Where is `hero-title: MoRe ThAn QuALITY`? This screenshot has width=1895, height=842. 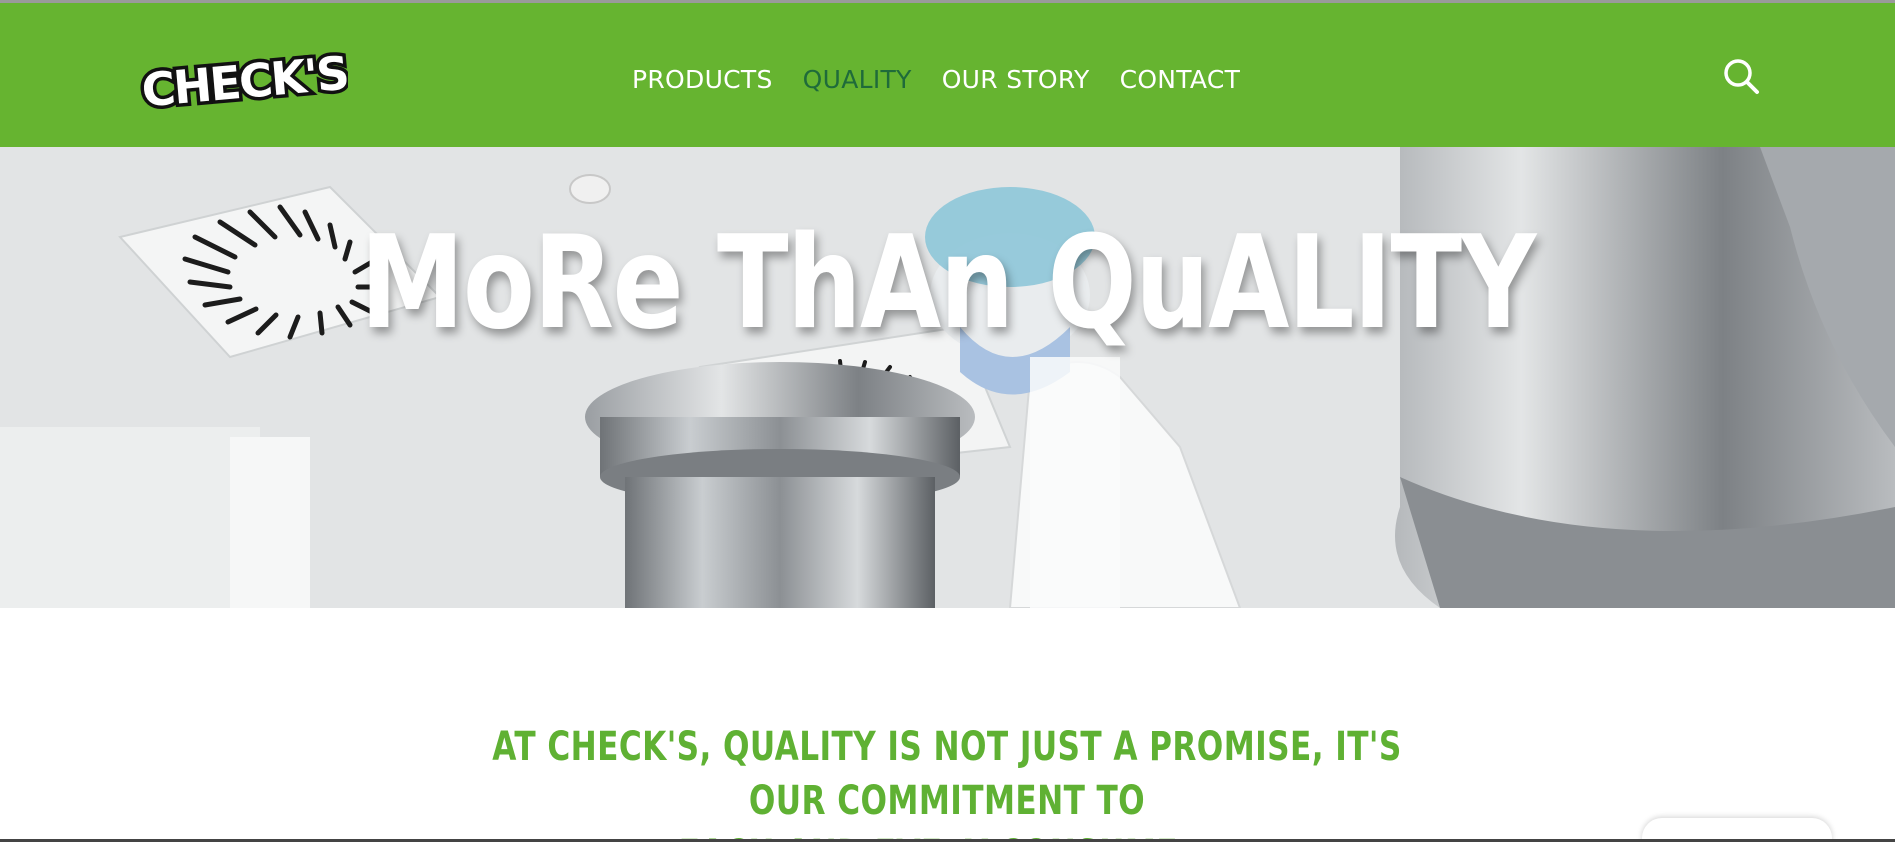
hero-title: MoRe ThAn QuALITY is located at coordinates (948, 283).